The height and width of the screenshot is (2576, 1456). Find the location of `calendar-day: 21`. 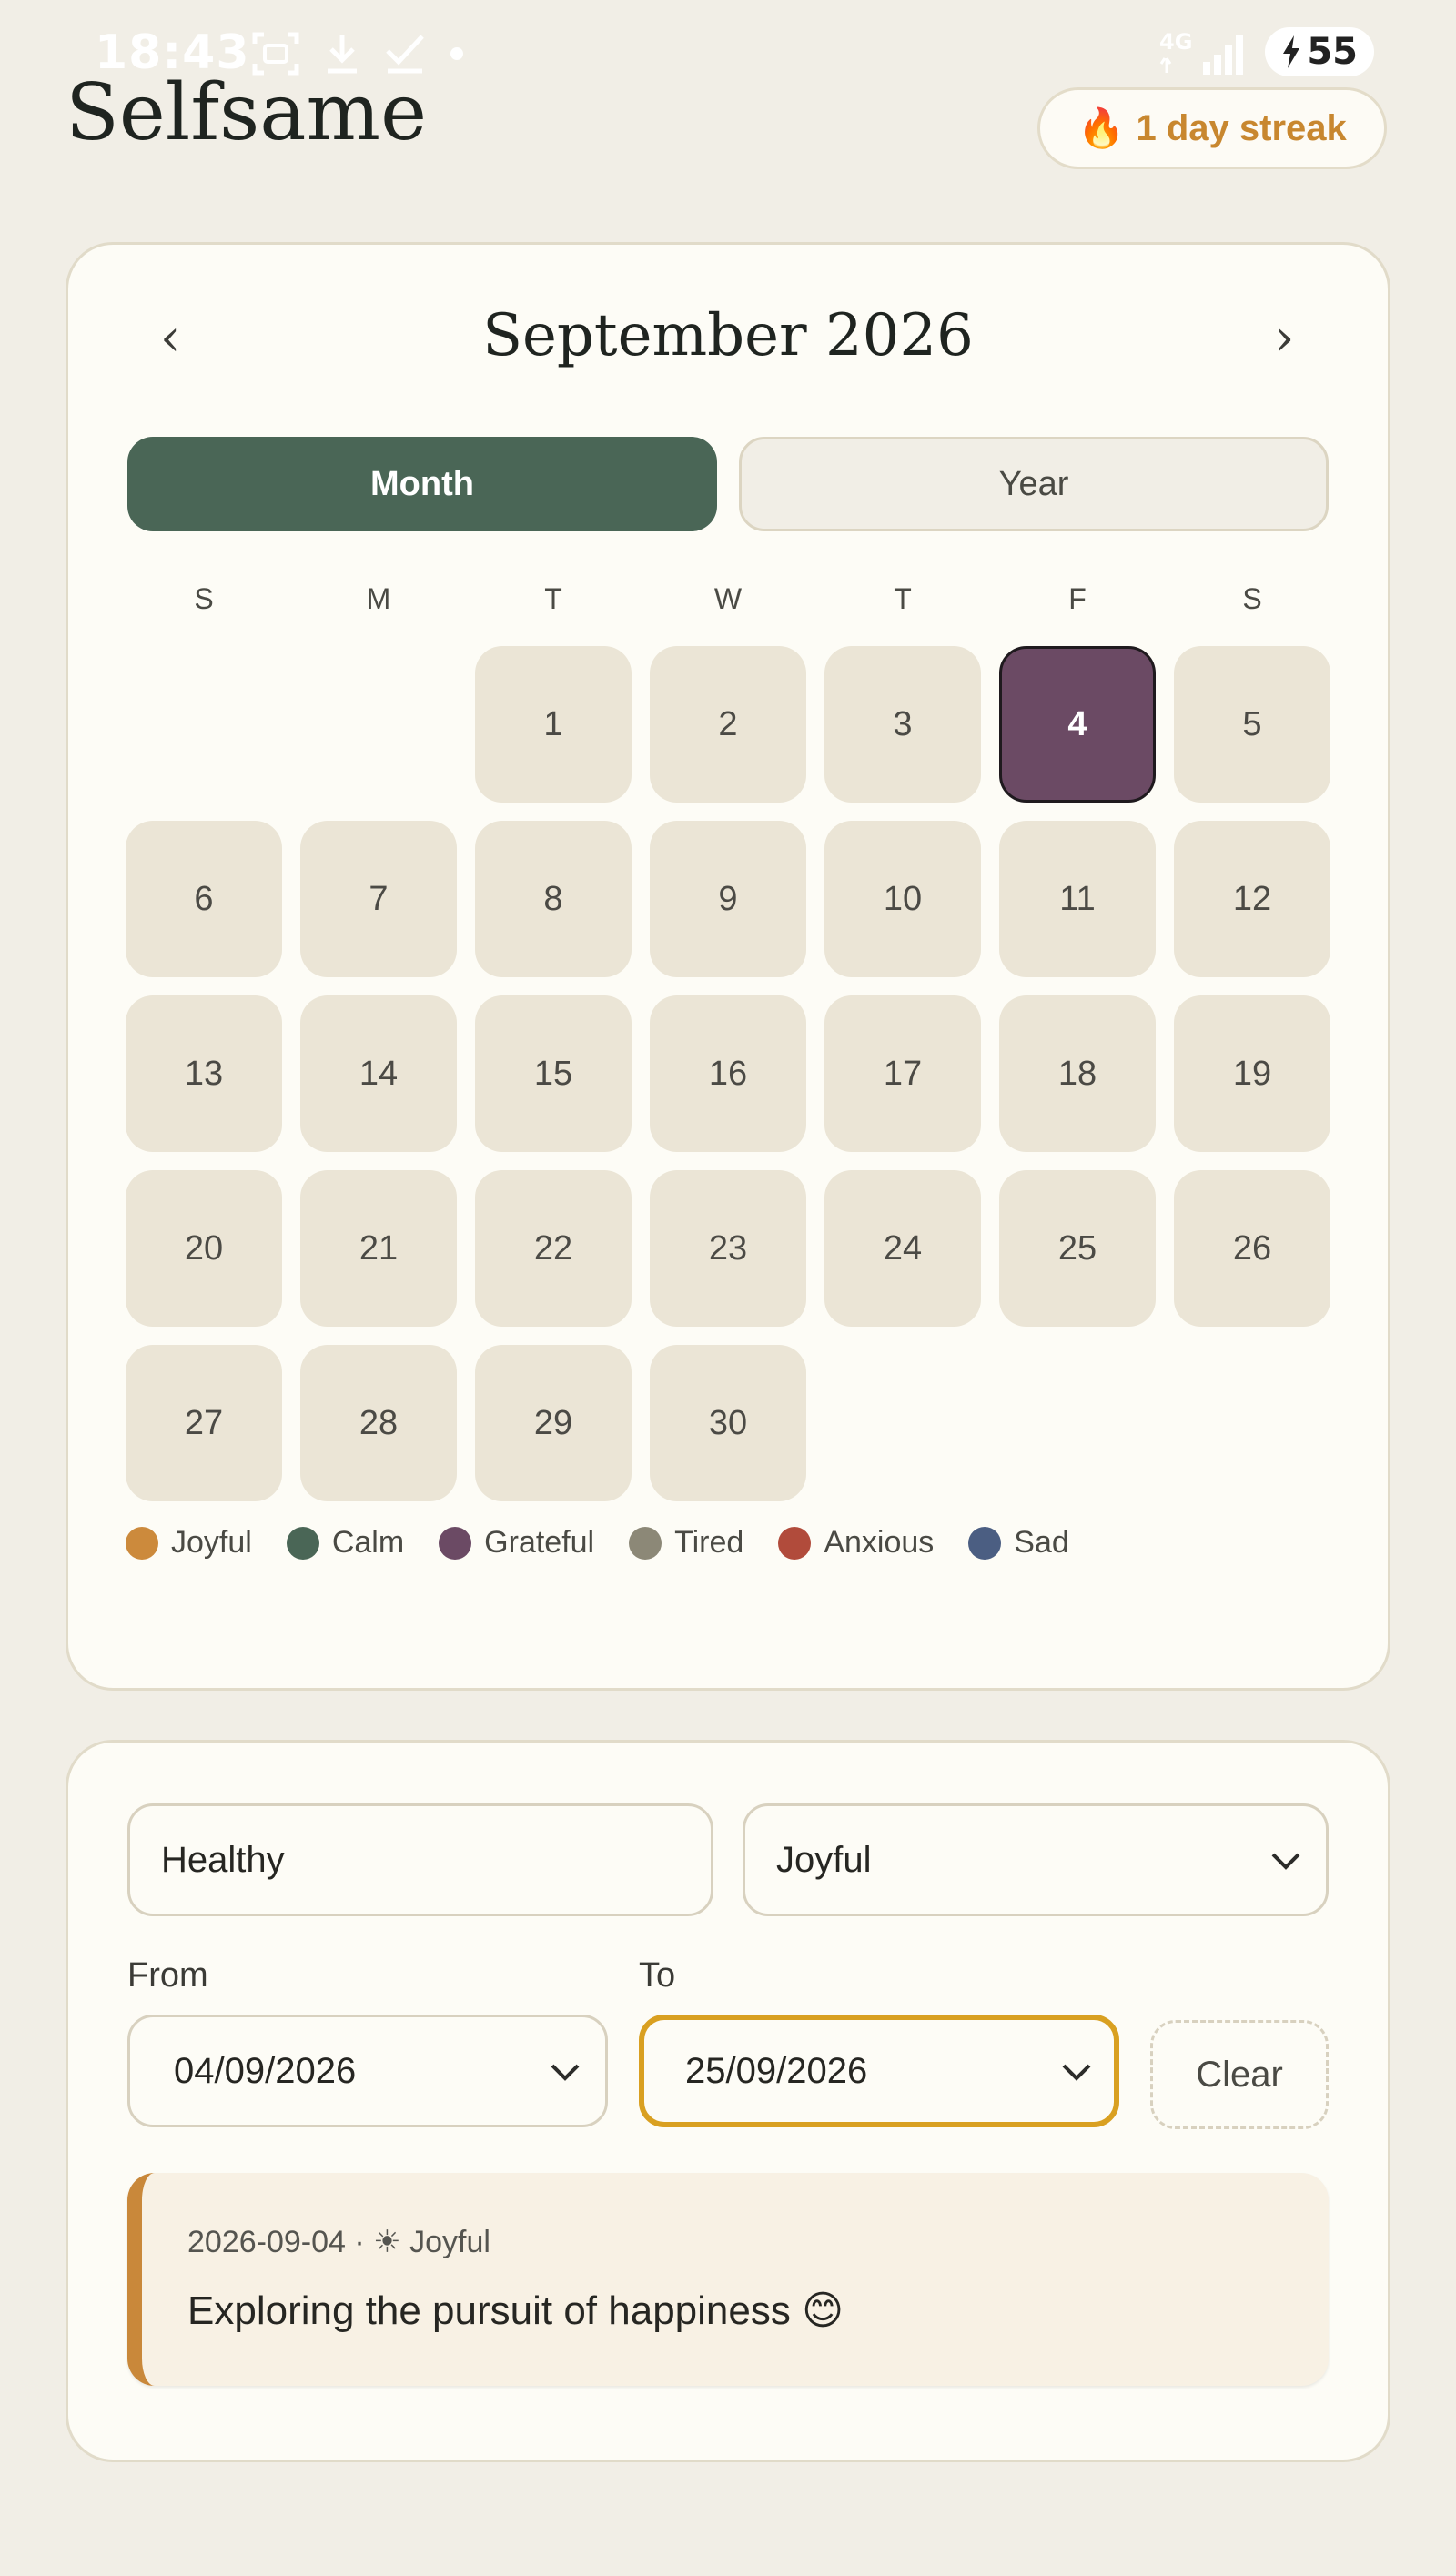

calendar-day: 21 is located at coordinates (379, 1248).